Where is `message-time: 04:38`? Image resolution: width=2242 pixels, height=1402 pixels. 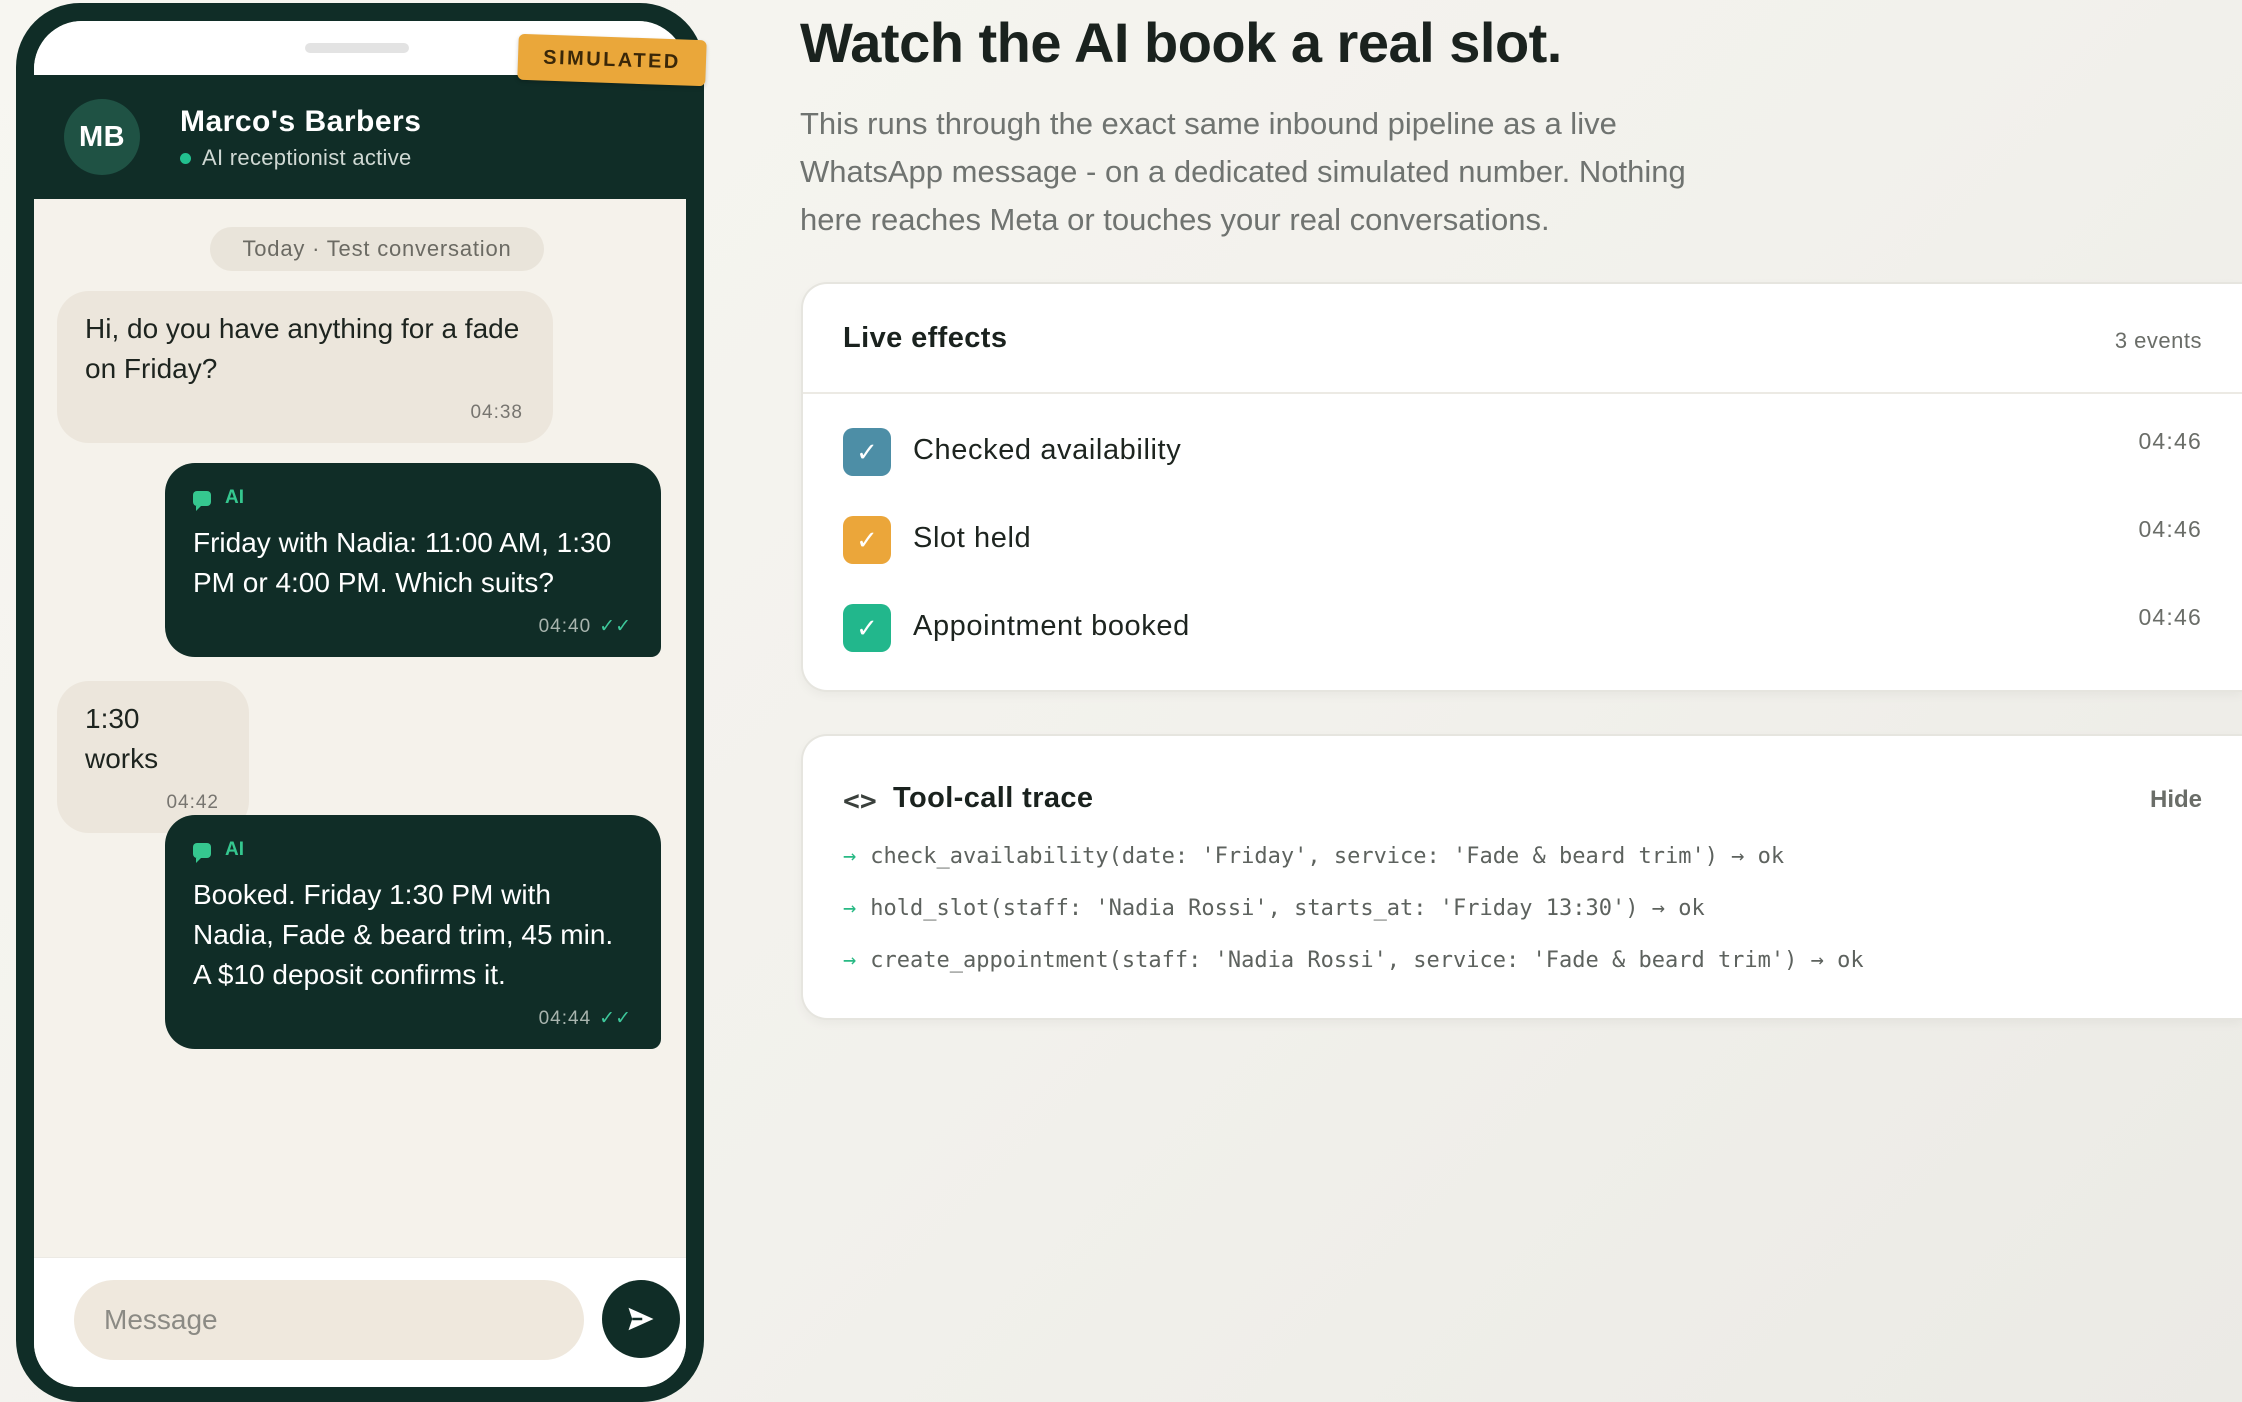 message-time: 04:38 is located at coordinates (496, 412).